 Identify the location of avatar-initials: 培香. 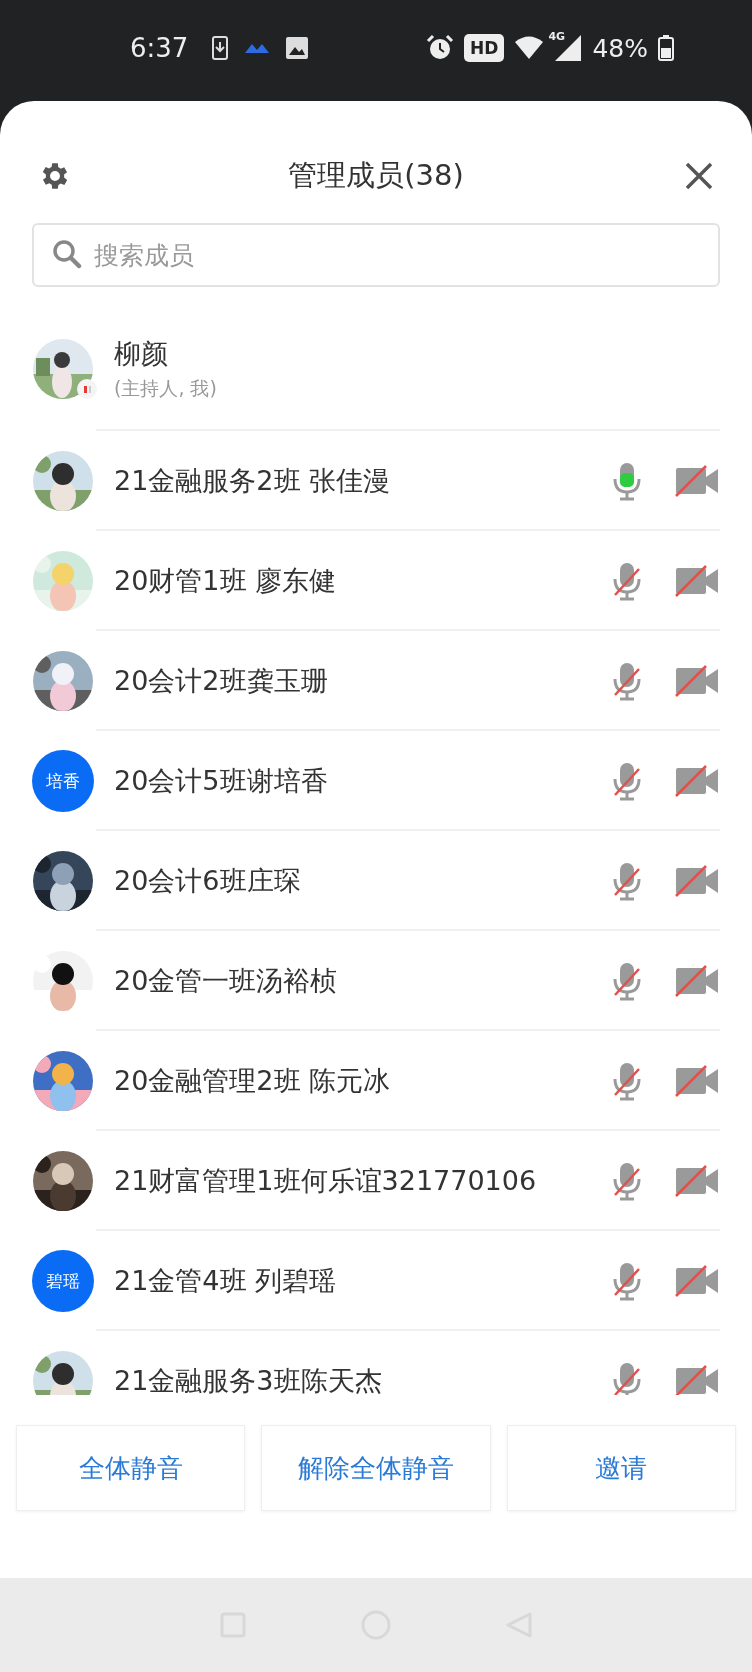
(63, 781).